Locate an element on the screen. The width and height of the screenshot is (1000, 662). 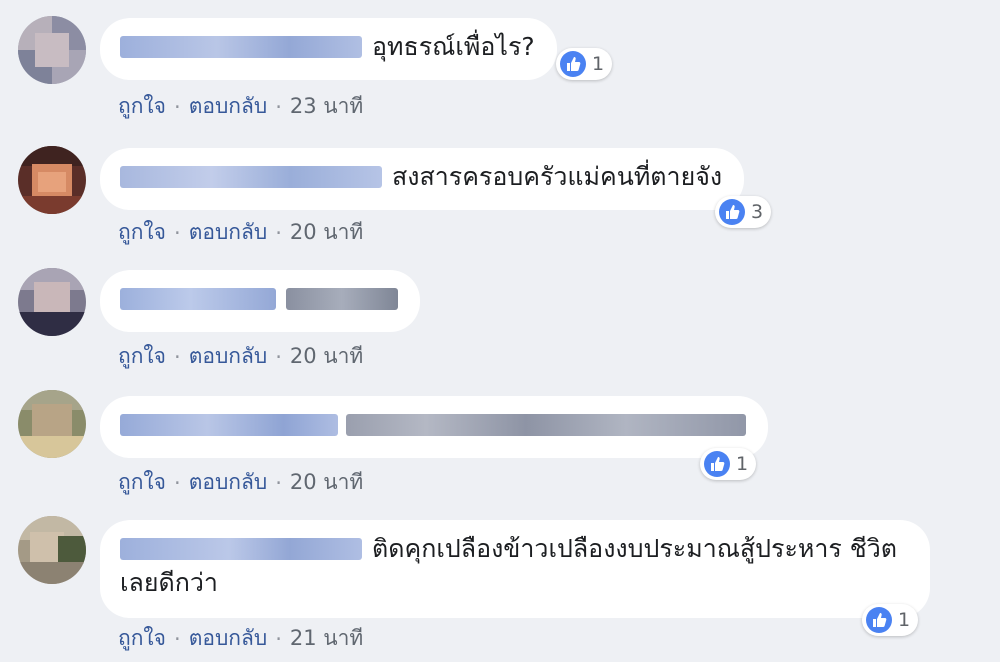
timestamp: 23 นาที is located at coordinates (326, 106).